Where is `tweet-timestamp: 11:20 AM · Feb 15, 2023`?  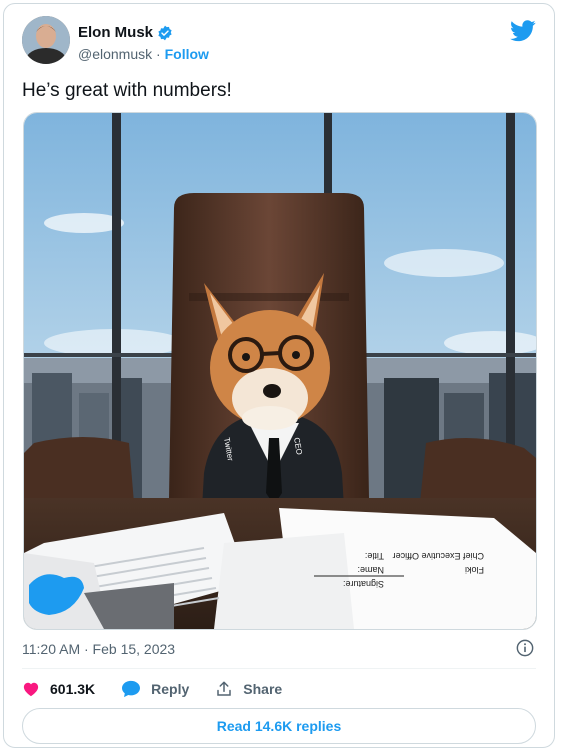 tweet-timestamp: 11:20 AM · Feb 15, 2023 is located at coordinates (98, 649).